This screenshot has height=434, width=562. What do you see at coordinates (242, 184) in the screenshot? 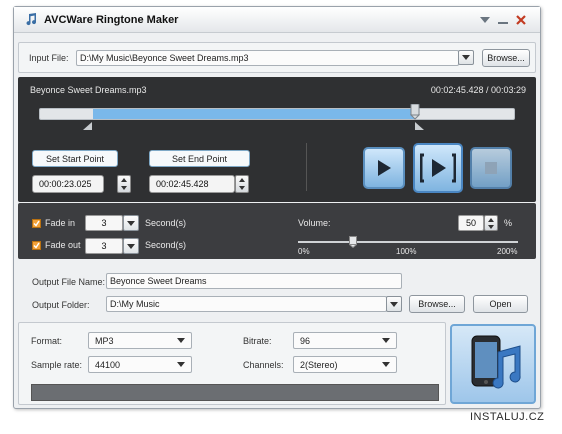
I see `end-time-spinner` at bounding box center [242, 184].